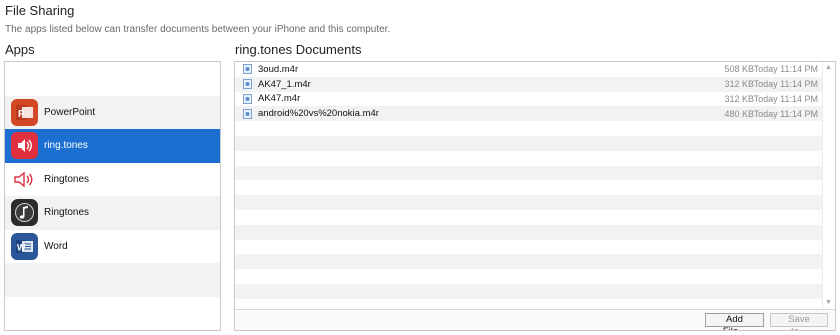 Image resolution: width=840 pixels, height=335 pixels. Describe the element at coordinates (828, 68) in the screenshot. I see `scroll-up-icon: ▲` at that location.